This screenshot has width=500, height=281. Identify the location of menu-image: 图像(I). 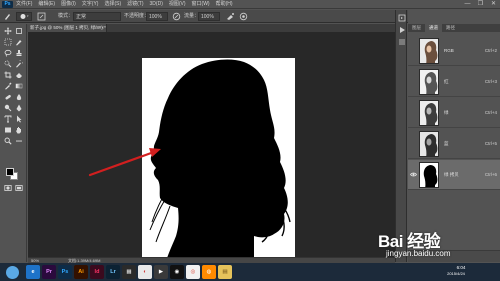
(68, 4).